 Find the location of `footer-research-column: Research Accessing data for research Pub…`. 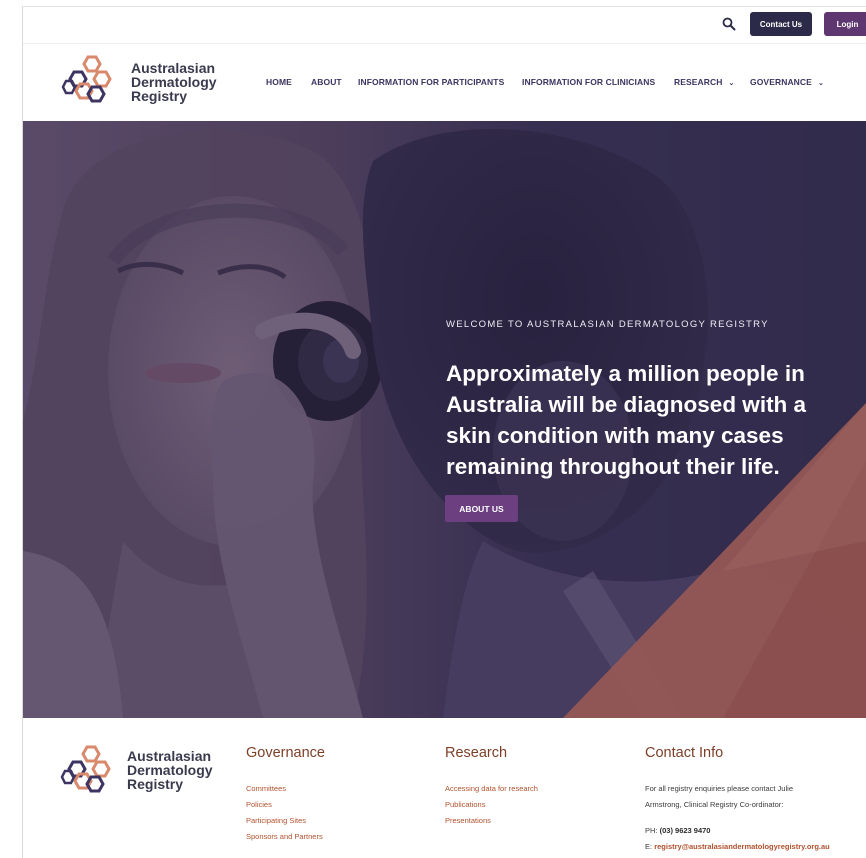

footer-research-column: Research Accessing data for research Pub… is located at coordinates (491, 787).